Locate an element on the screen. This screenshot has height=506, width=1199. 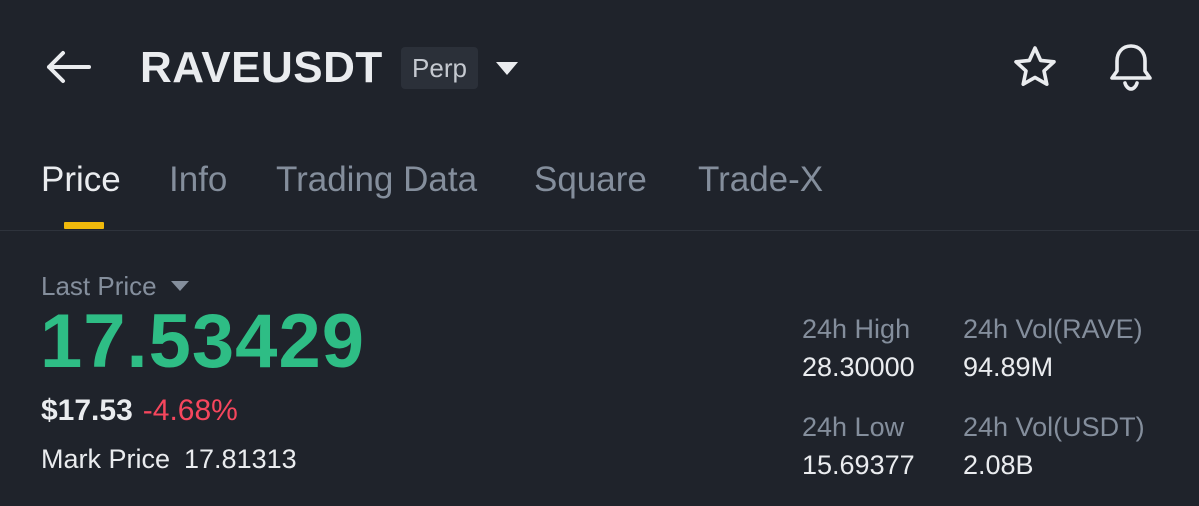
price-change-percent: -4.68% is located at coordinates (190, 410).